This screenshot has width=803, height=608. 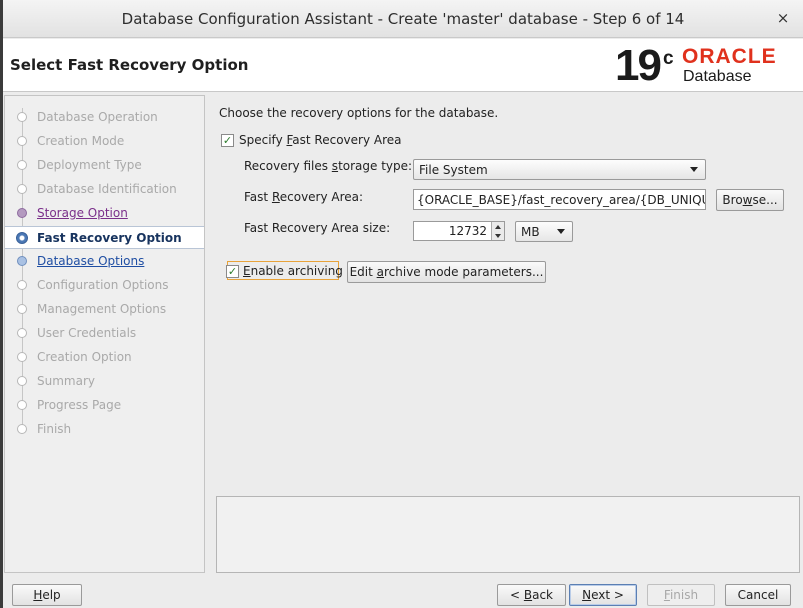 I want to click on fra-size-unit-value: MB, so click(x=530, y=232).